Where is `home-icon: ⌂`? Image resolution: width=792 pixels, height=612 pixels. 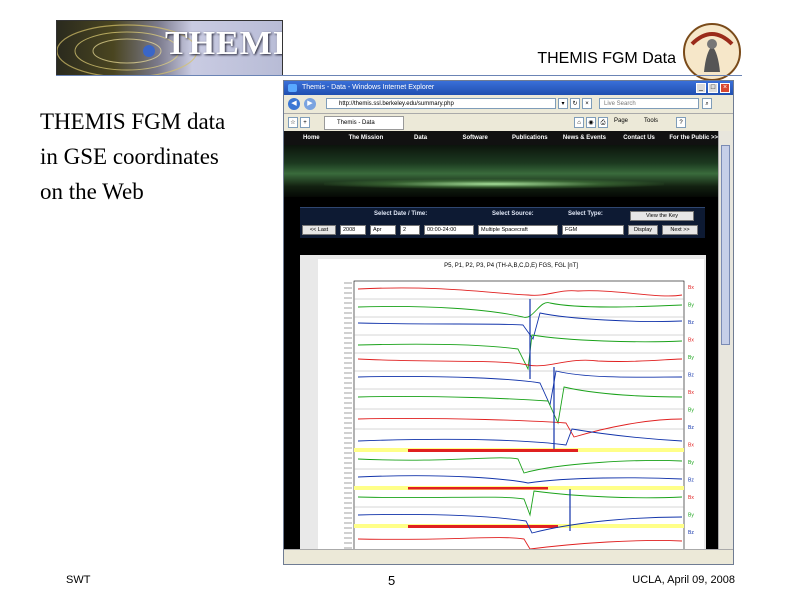
home-icon: ⌂ is located at coordinates (579, 122).